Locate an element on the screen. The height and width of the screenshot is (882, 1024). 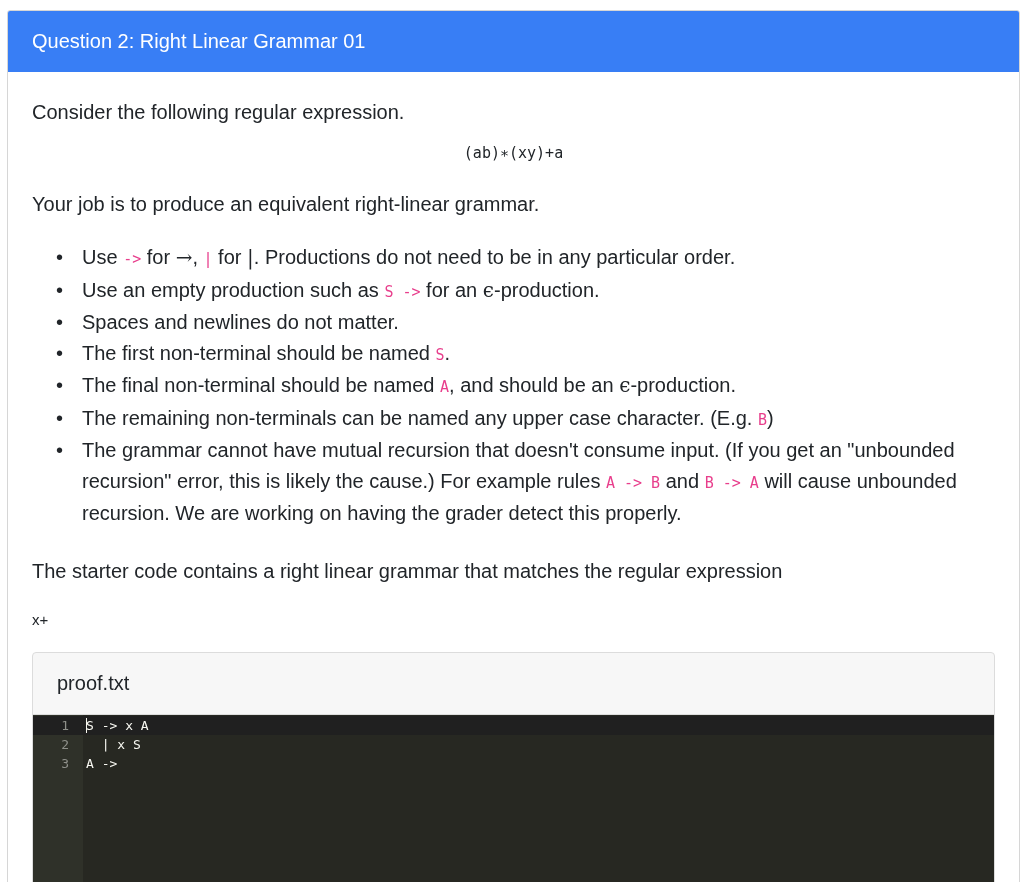
starter-expression: x+ is located at coordinates (41, 619).